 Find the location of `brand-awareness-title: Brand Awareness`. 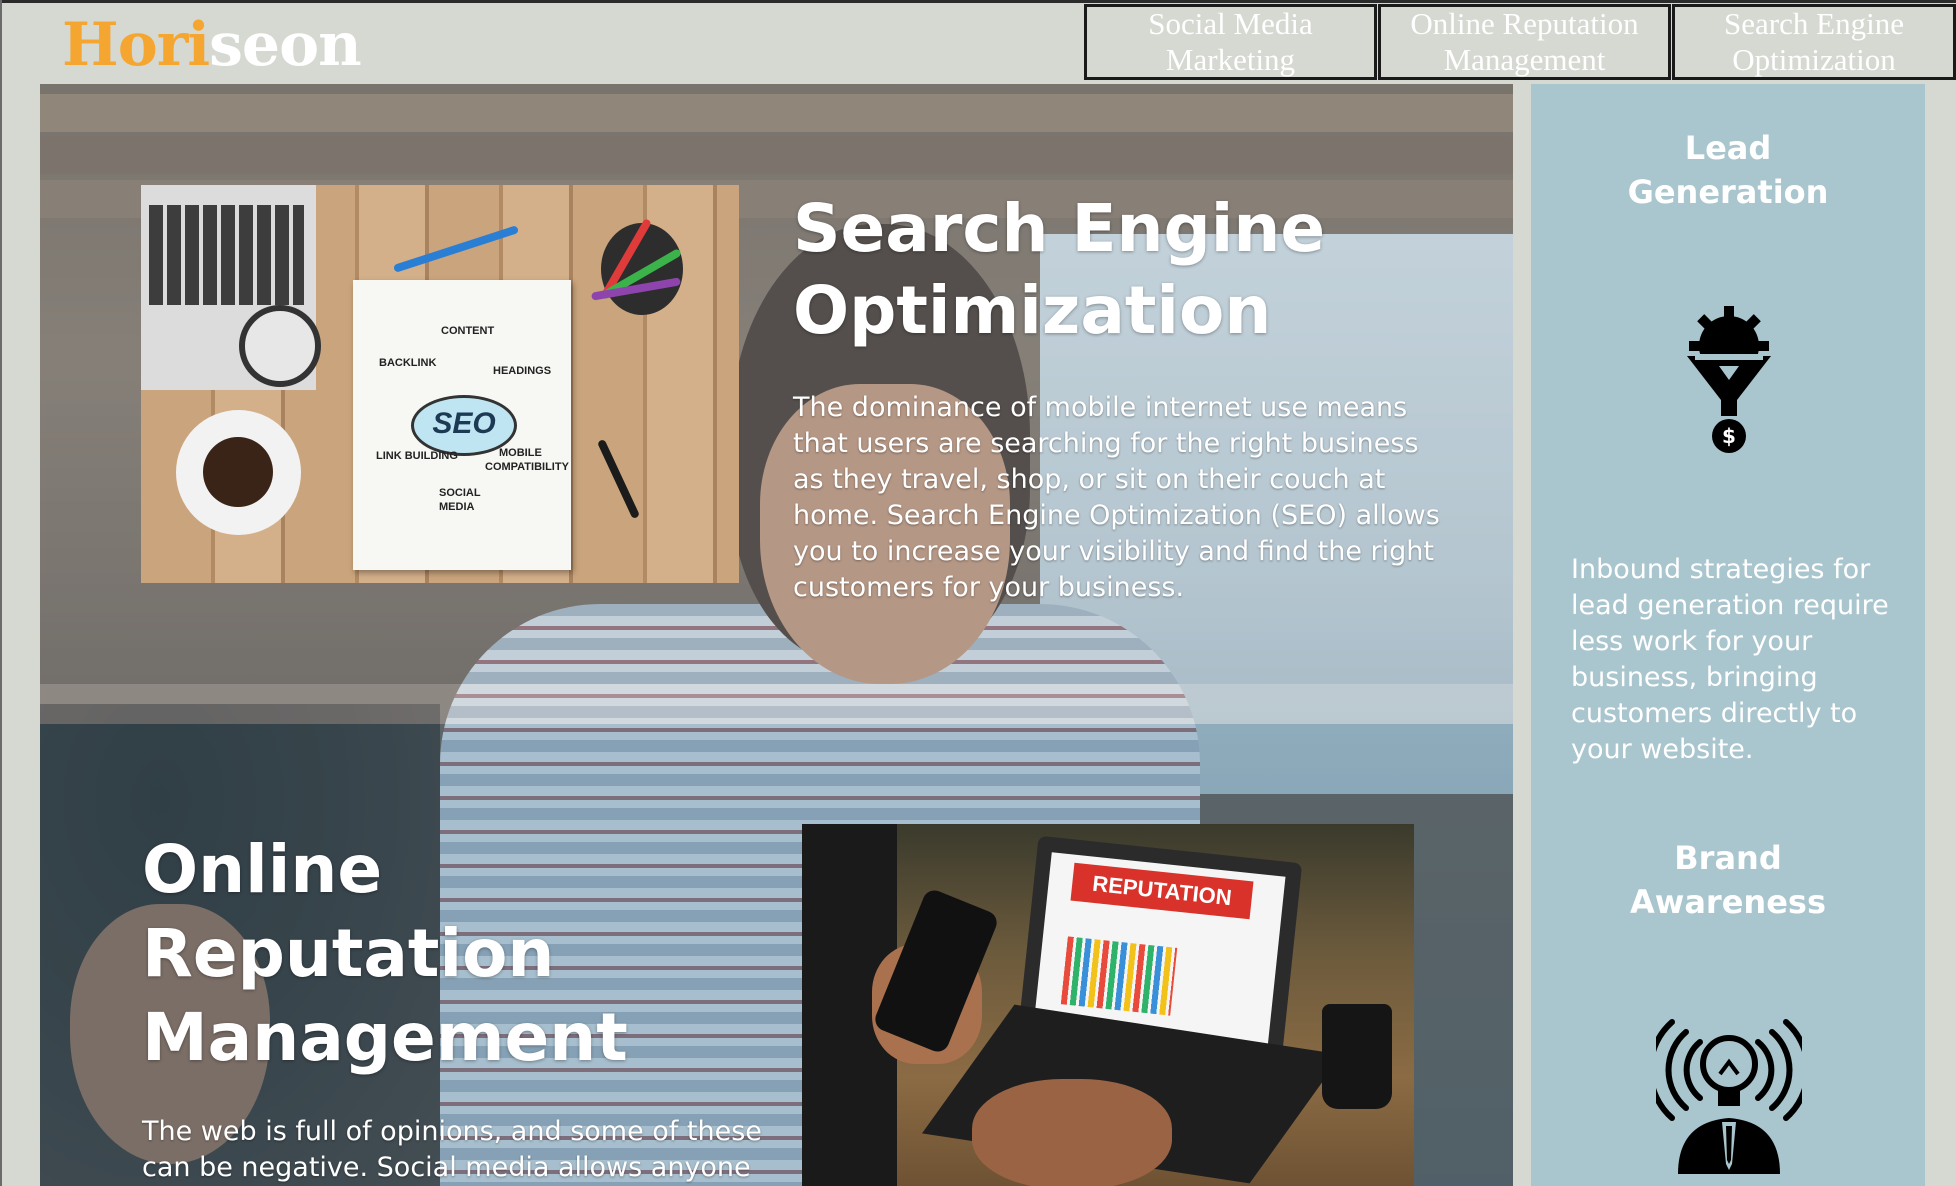

brand-awareness-title: Brand Awareness is located at coordinates (1728, 880).